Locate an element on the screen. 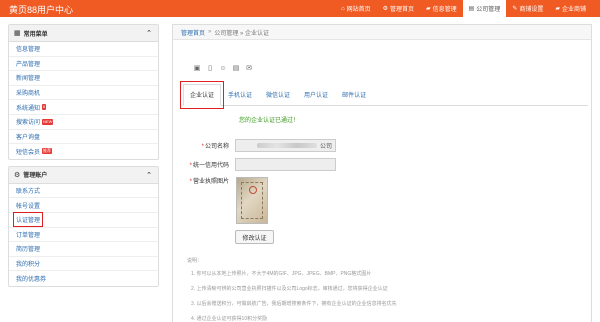  company-suffix: 公司 is located at coordinates (325, 147).